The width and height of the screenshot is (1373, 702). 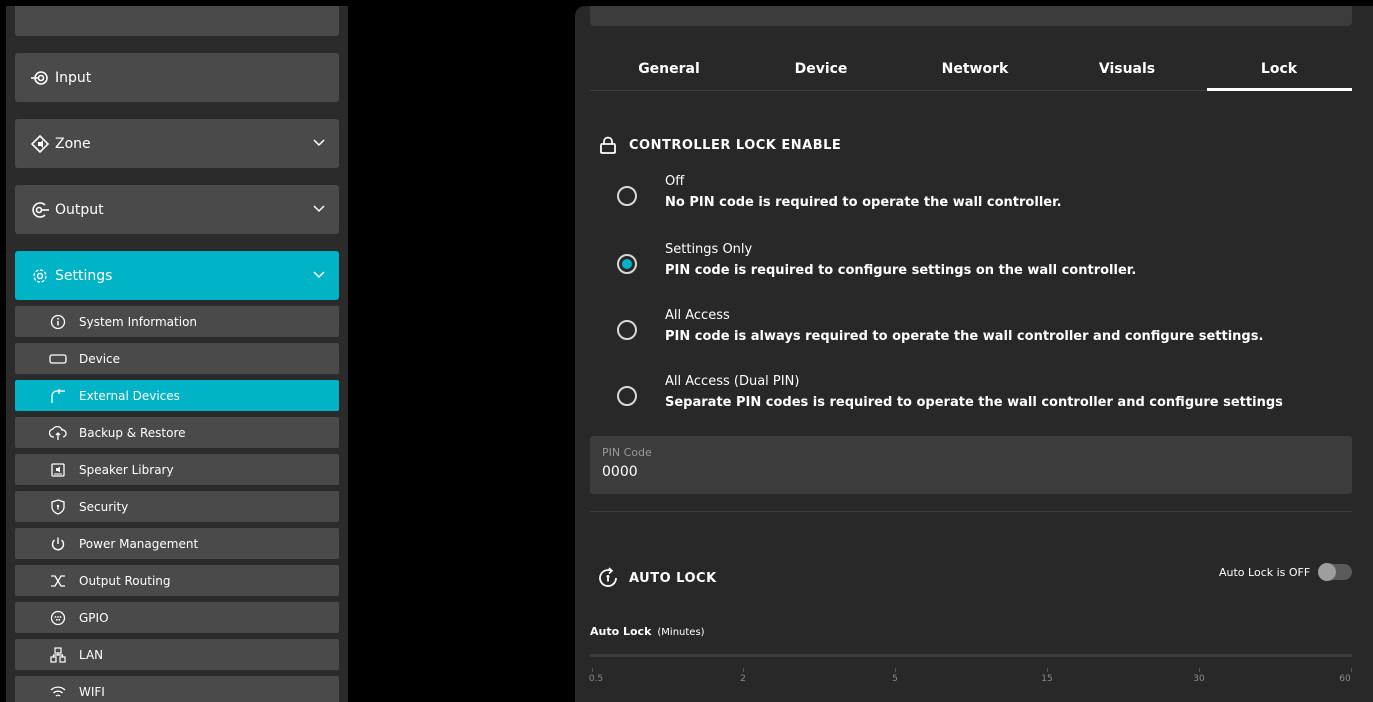 I want to click on pin-code-label: PIN Code, so click(x=627, y=452).